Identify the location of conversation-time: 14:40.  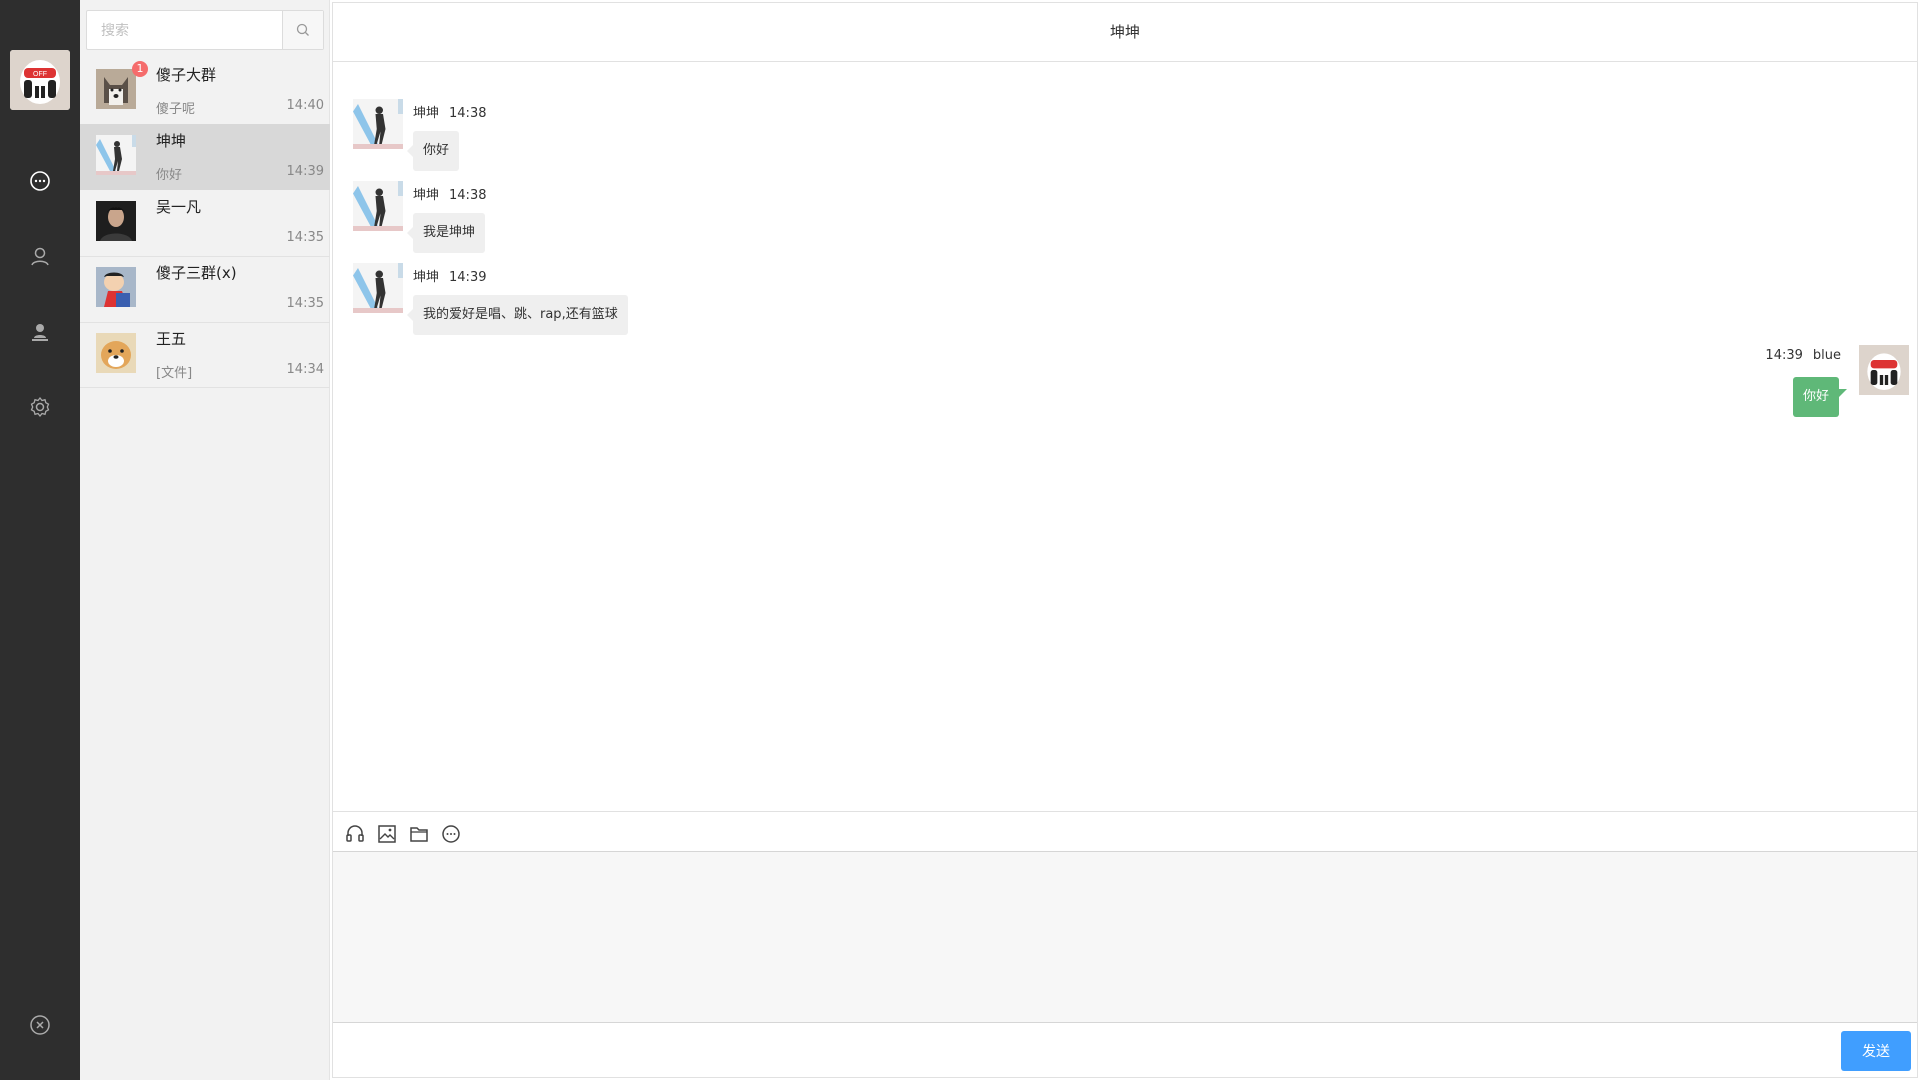
(305, 105).